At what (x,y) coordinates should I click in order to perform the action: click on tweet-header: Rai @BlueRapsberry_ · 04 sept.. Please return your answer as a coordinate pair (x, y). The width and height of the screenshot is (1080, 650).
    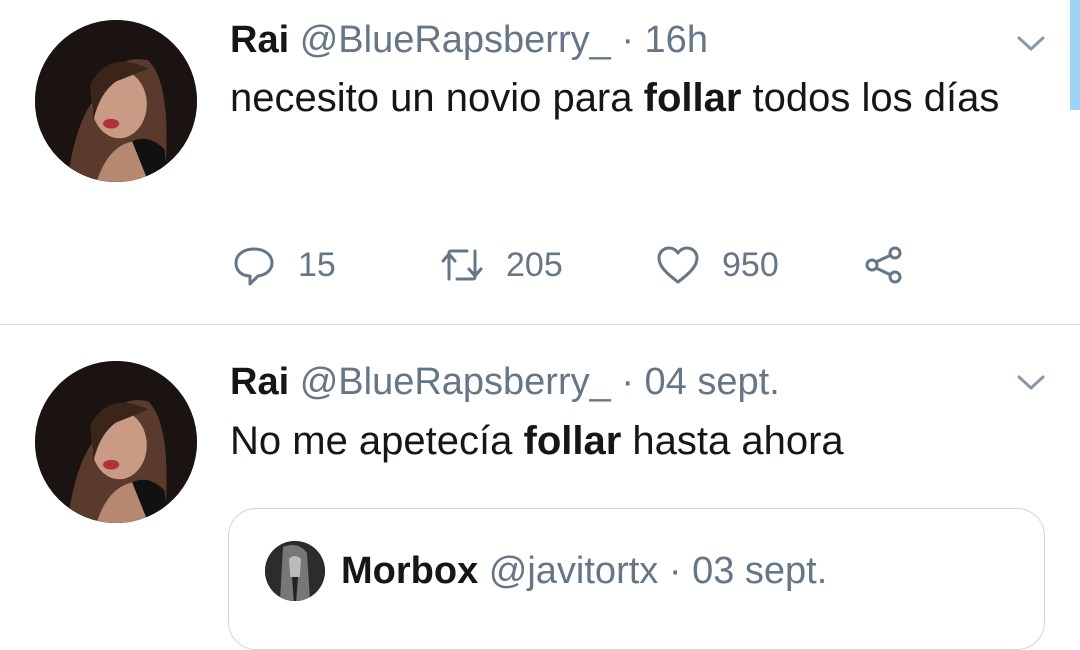
    Looking at the image, I should click on (505, 382).